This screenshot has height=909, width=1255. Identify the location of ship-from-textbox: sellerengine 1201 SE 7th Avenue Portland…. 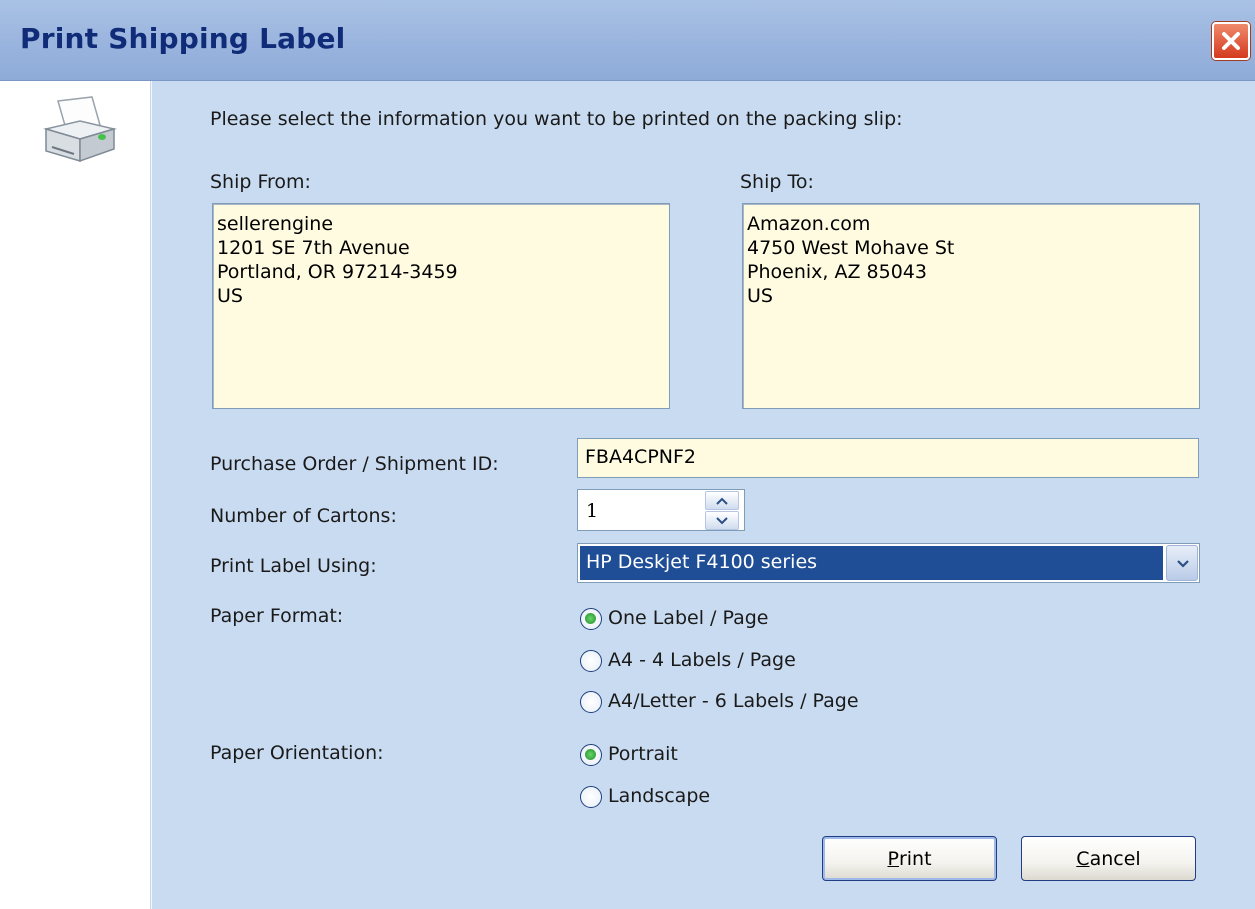
(441, 306).